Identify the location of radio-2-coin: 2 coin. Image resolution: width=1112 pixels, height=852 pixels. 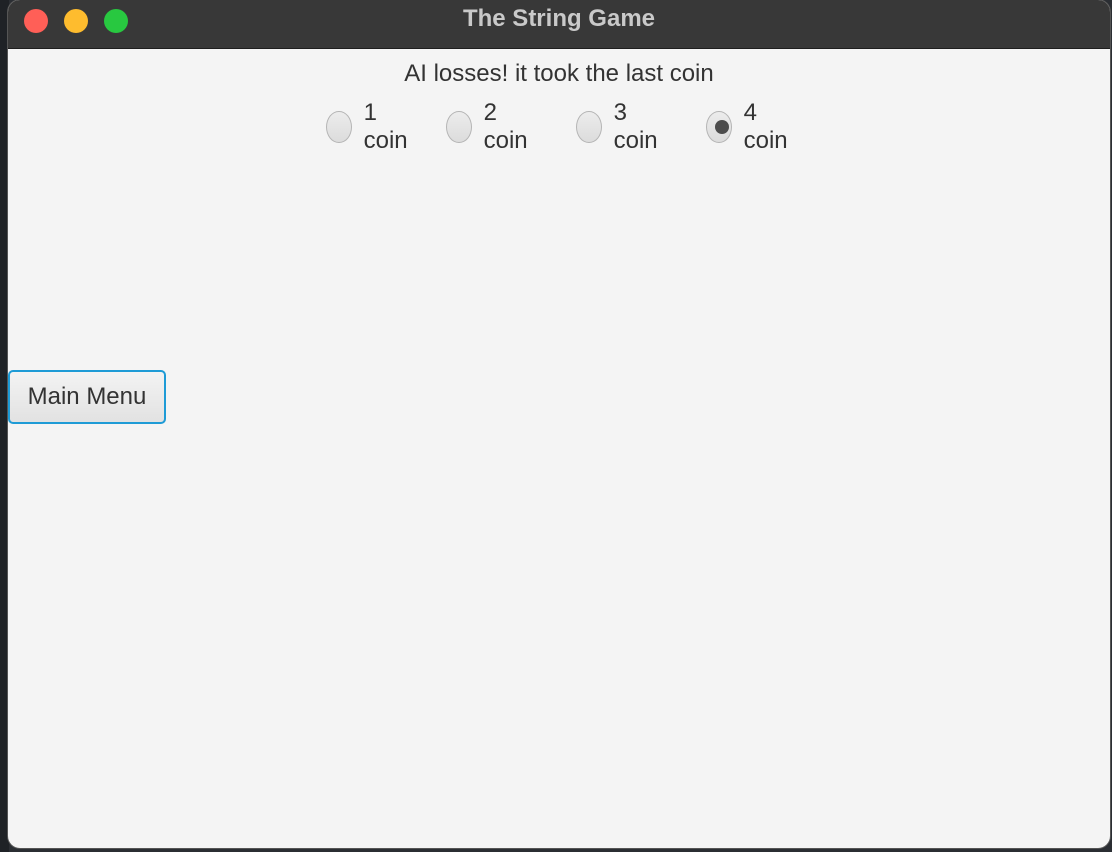
(490, 126).